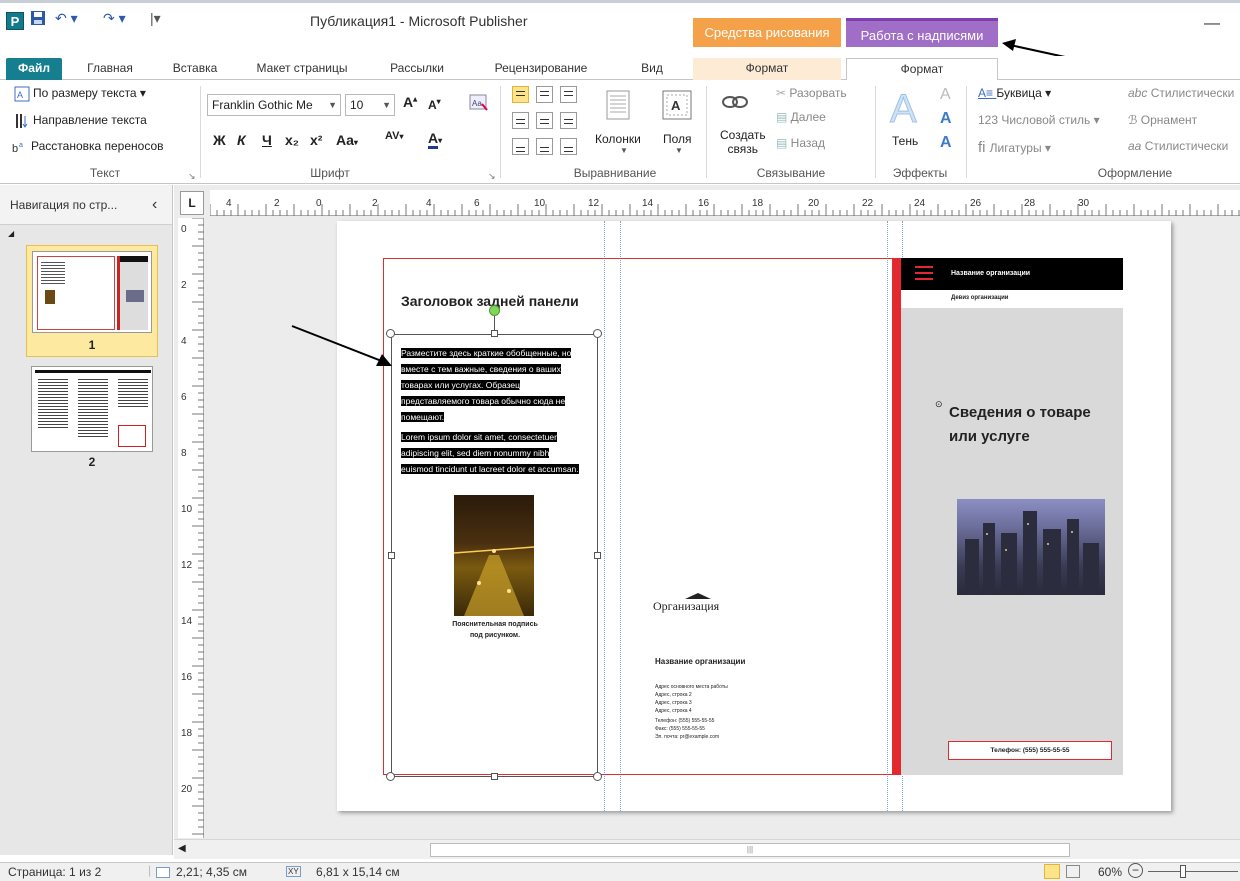 This screenshot has height=881, width=1240. Describe the element at coordinates (724, 203) in the screenshot. I see `horizontal-ruler: 4 2 0 2 4 6 10 12 14 16 18 20 22 24 26 28 30` at that location.